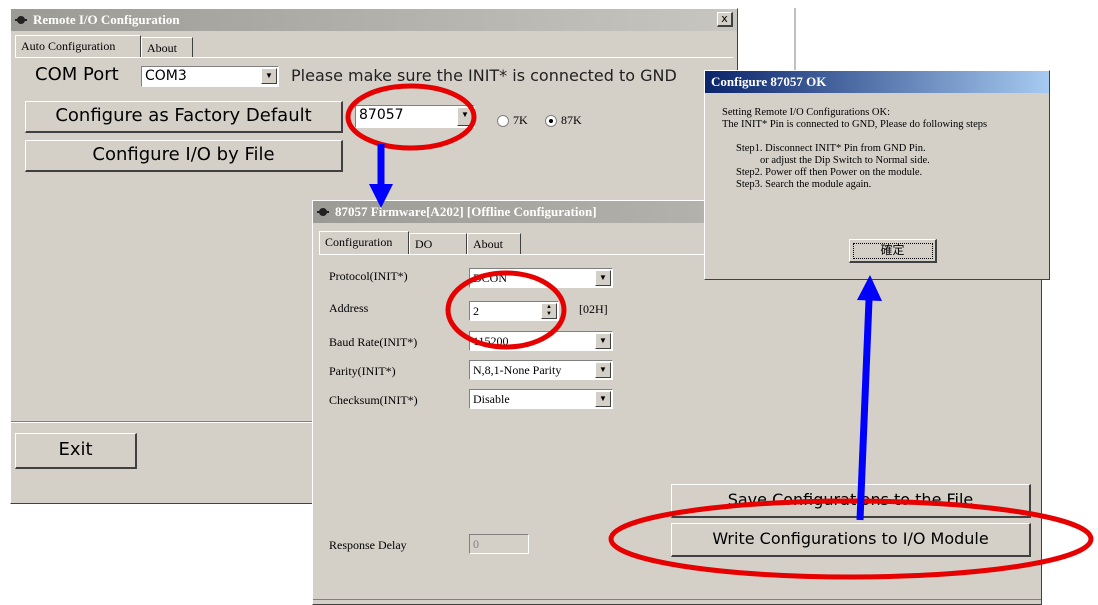 The image size is (1098, 605). Describe the element at coordinates (549, 311) in the screenshot. I see `spinner-arrows-icon: ▲ ▼` at that location.